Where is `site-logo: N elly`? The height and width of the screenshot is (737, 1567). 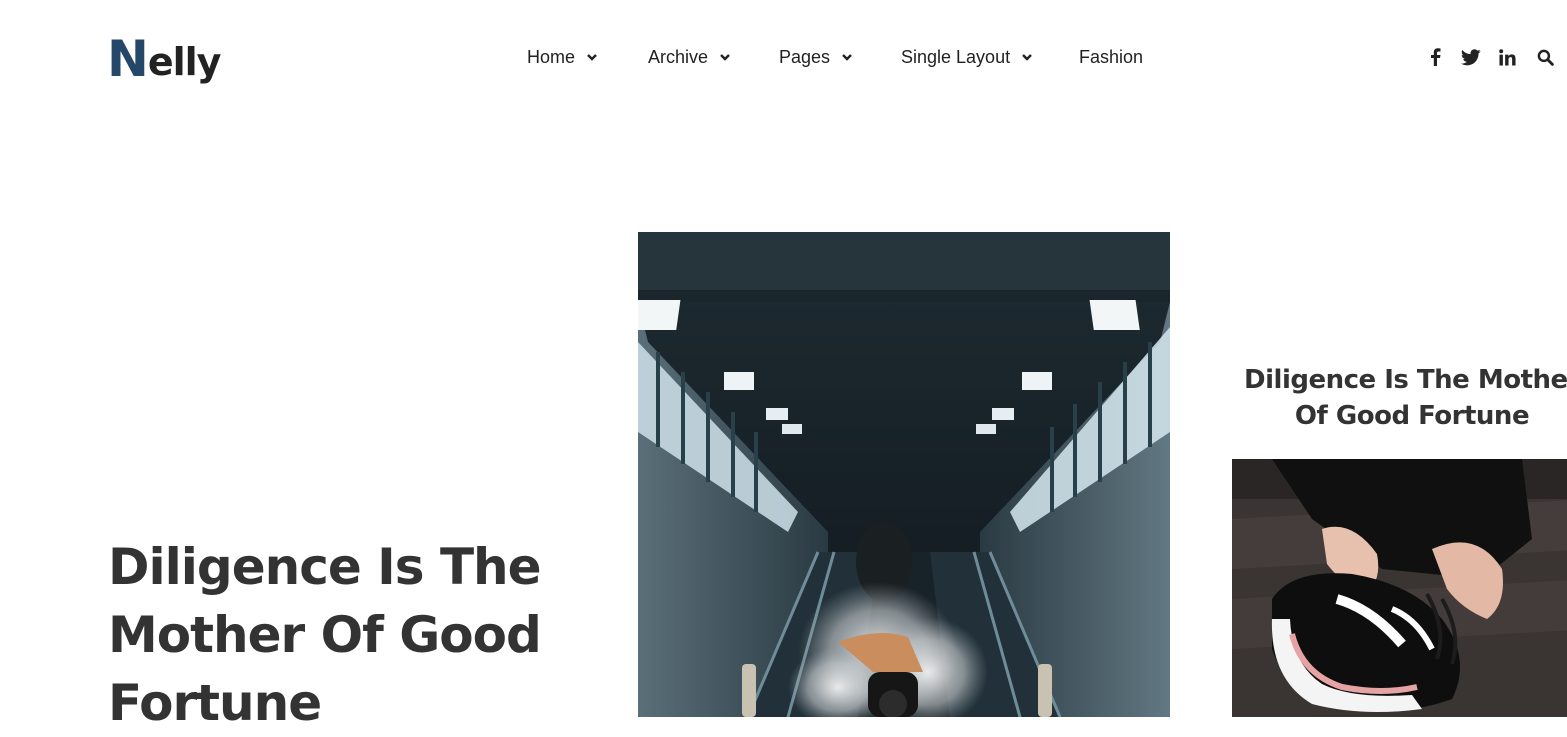
site-logo: N elly is located at coordinates (164, 58).